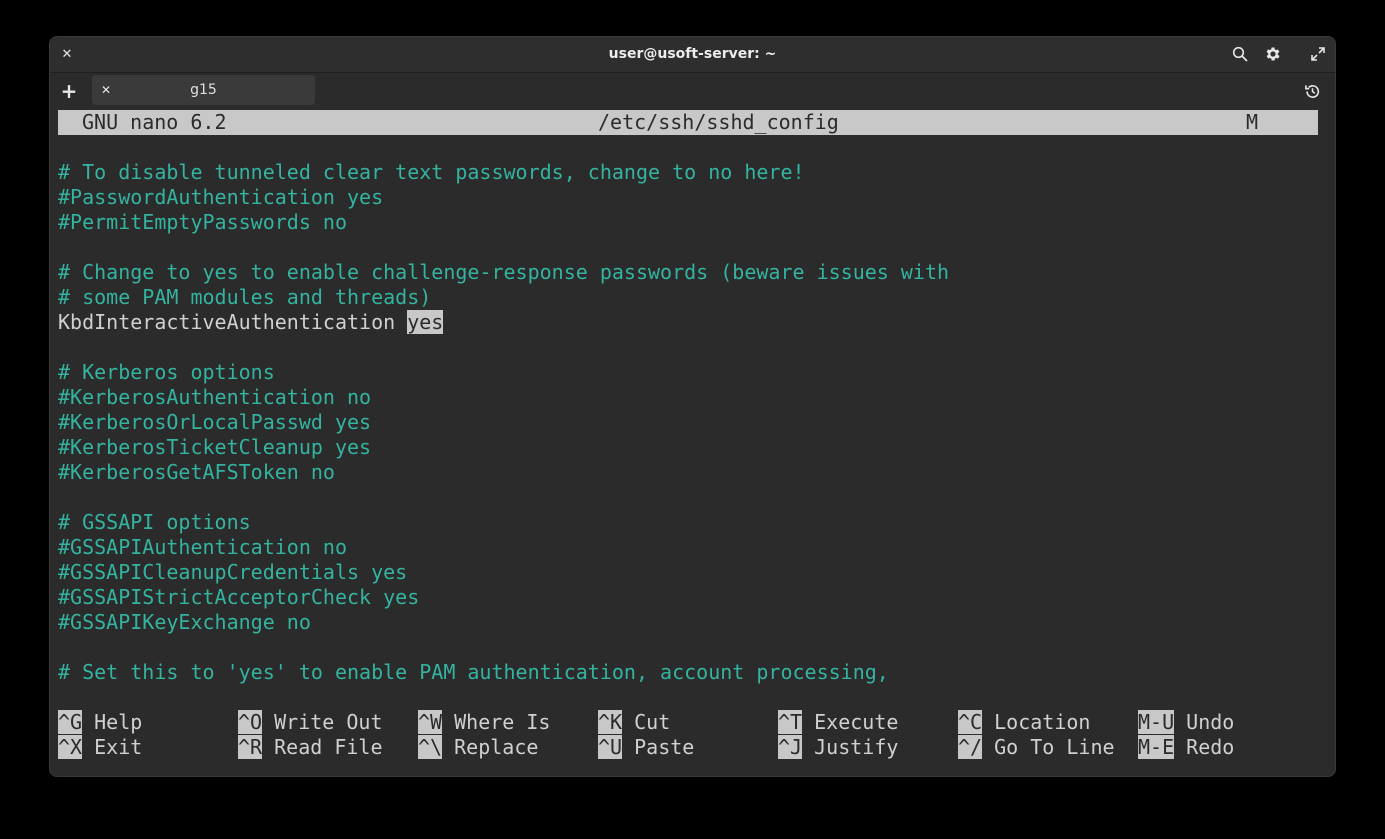 The height and width of the screenshot is (839, 1385). I want to click on expand-icon, so click(1318, 54).